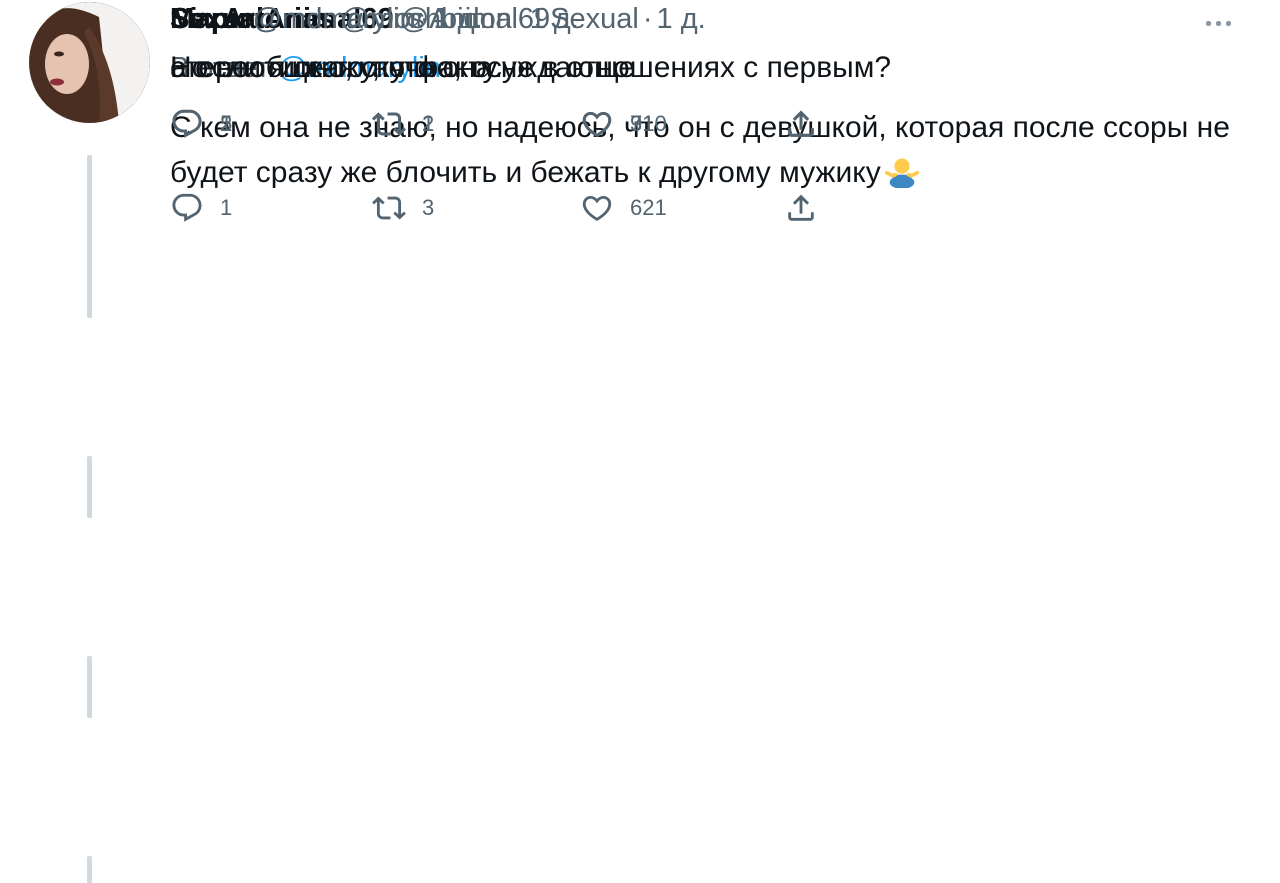  I want to click on retweet-button: 2, so click(403, 124).